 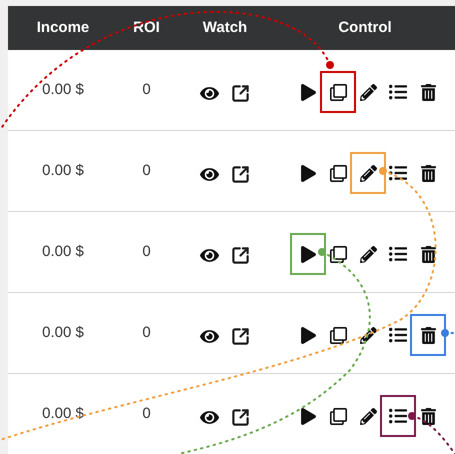 What do you see at coordinates (225, 27) in the screenshot?
I see `column-header: Watch` at bounding box center [225, 27].